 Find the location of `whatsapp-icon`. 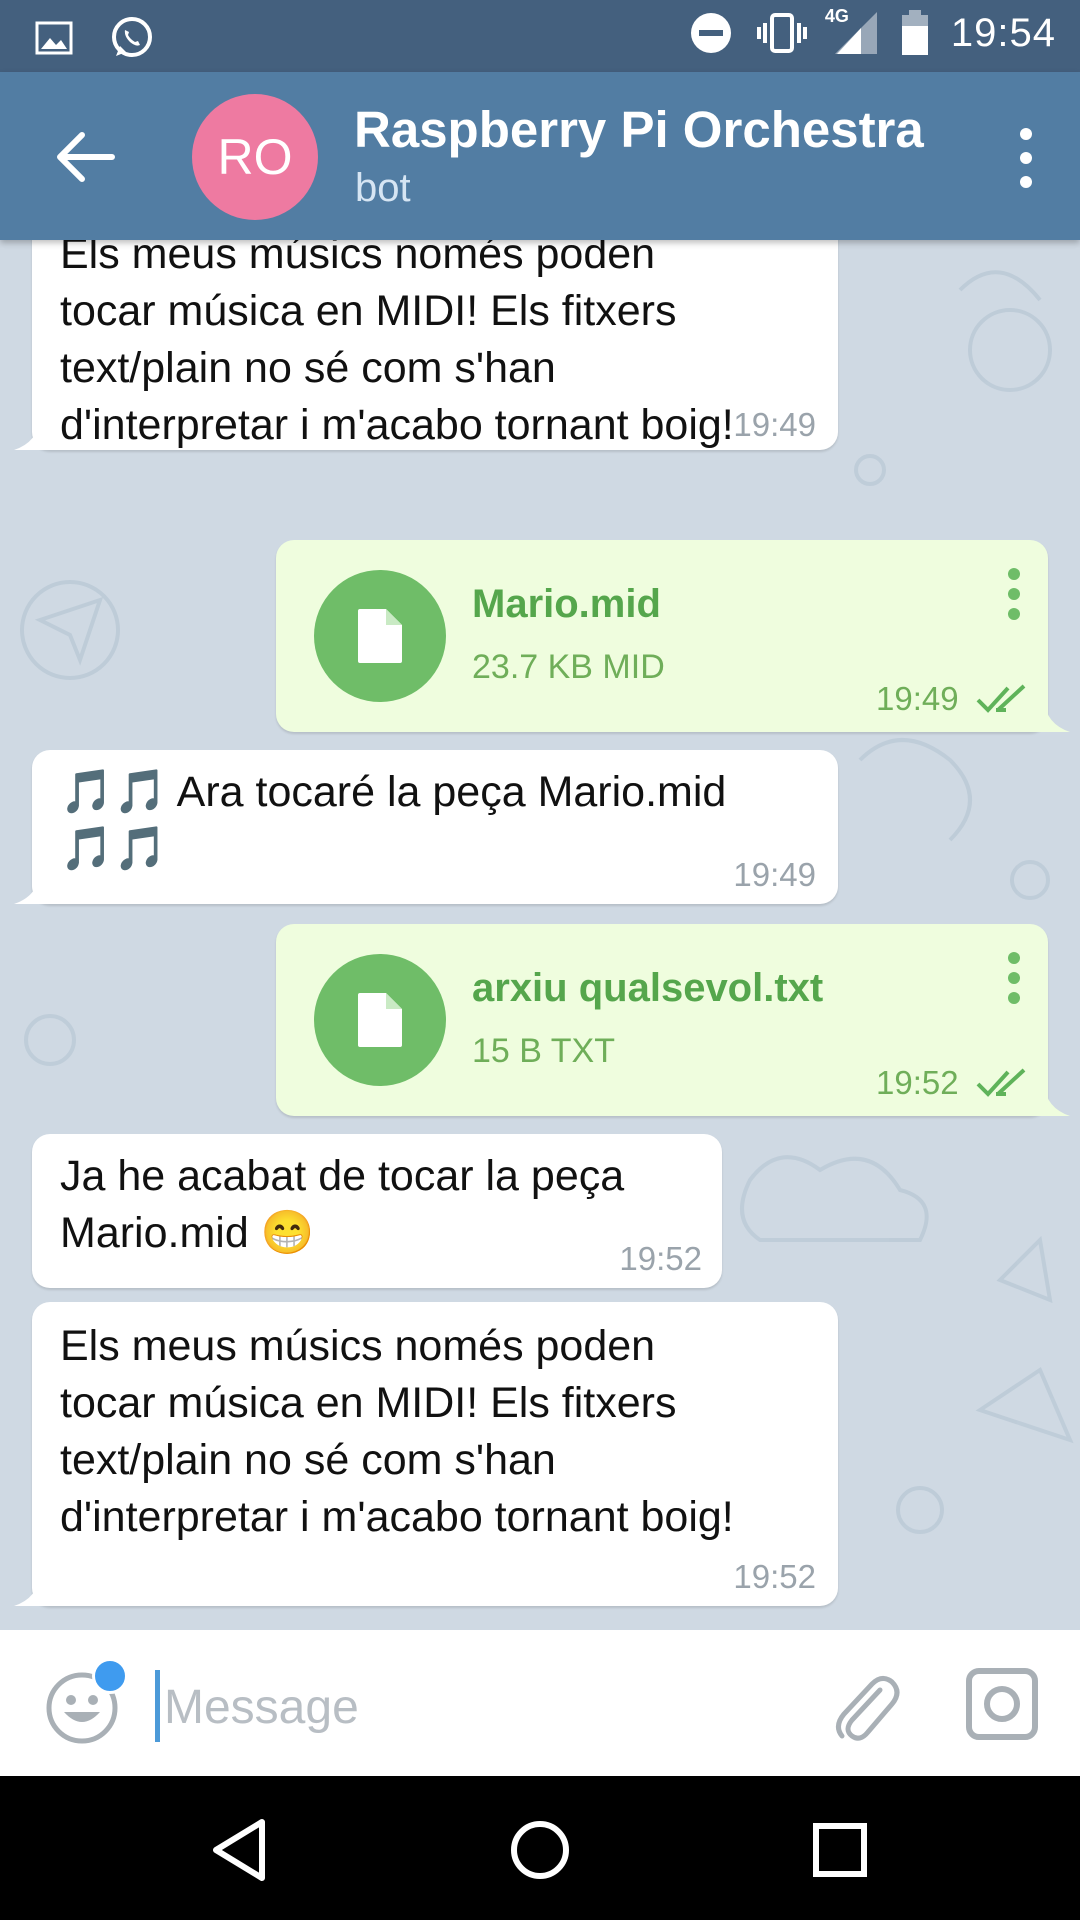

whatsapp-icon is located at coordinates (132, 37).